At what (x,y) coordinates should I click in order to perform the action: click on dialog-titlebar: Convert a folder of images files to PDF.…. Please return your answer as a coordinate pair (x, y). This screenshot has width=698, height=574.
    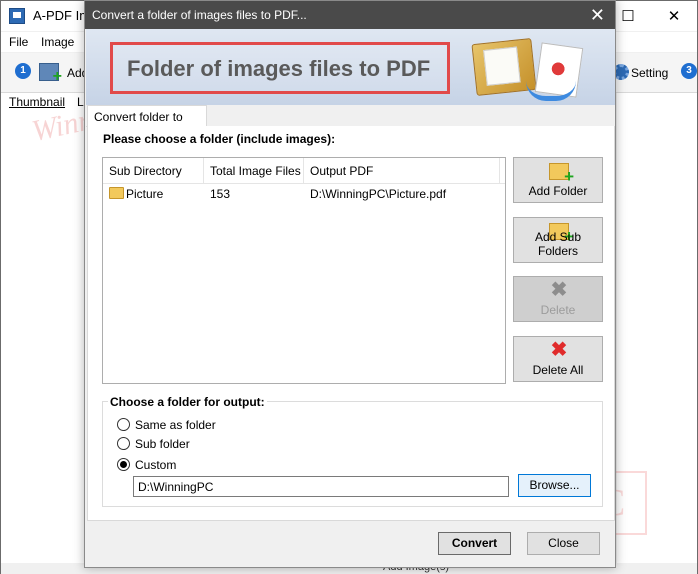
    Looking at the image, I should click on (350, 15).